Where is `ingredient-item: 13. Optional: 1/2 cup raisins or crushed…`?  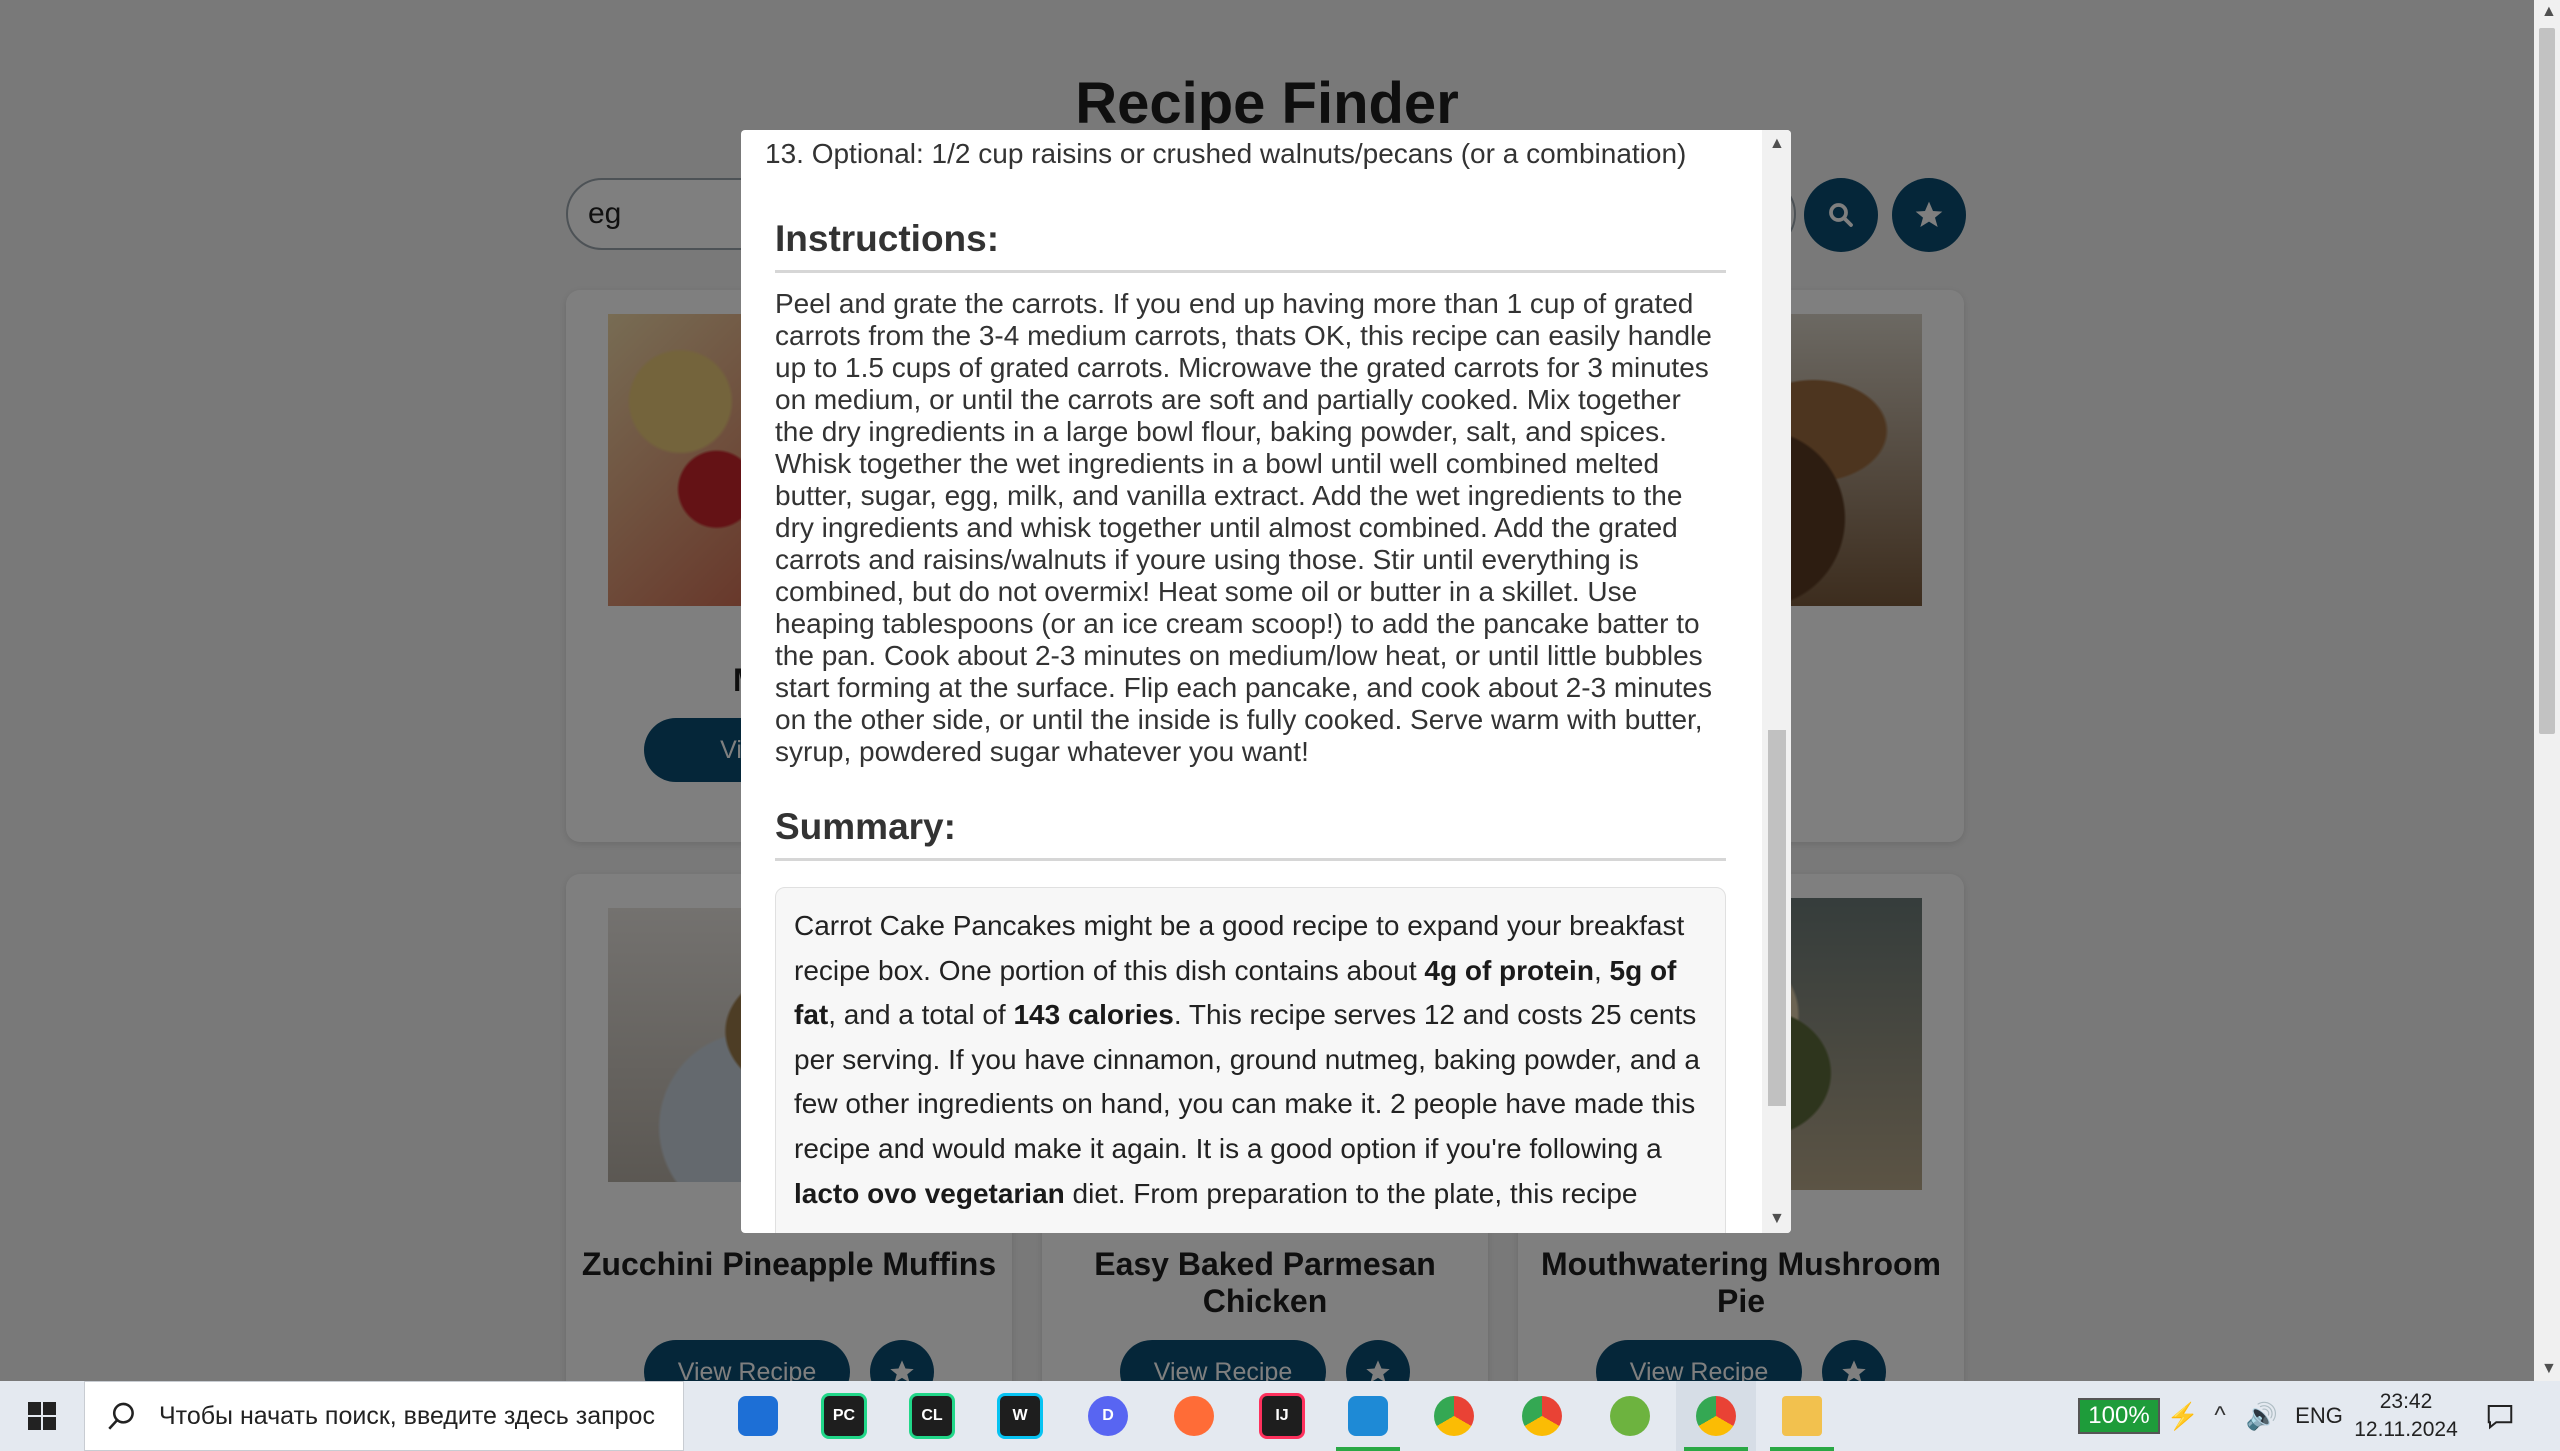 ingredient-item: 13. Optional: 1/2 cup raisins or crushed… is located at coordinates (1226, 153).